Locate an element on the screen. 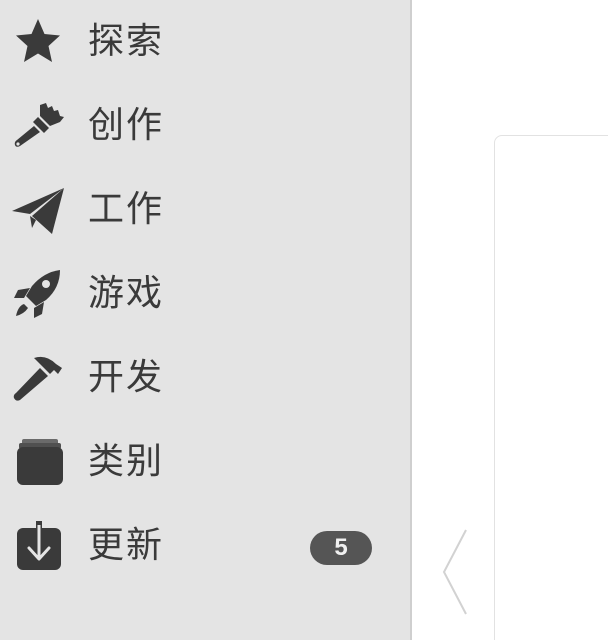 Image resolution: width=608 pixels, height=640 pixels. star-icon is located at coordinates (38, 42).